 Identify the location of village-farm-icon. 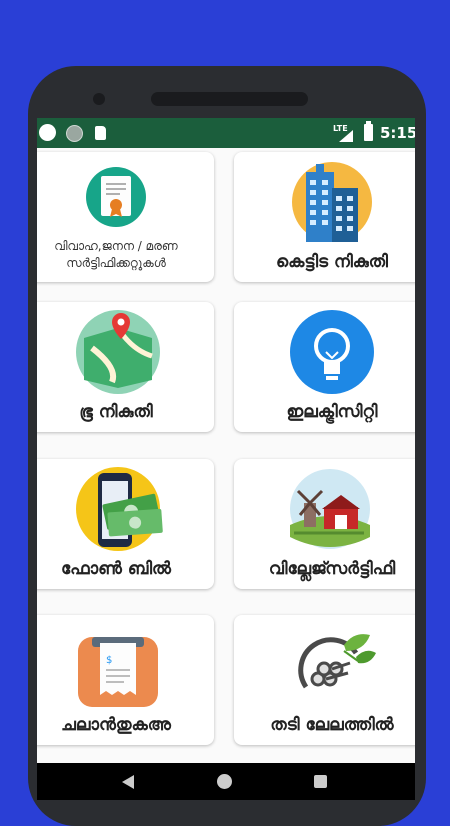
(330, 509).